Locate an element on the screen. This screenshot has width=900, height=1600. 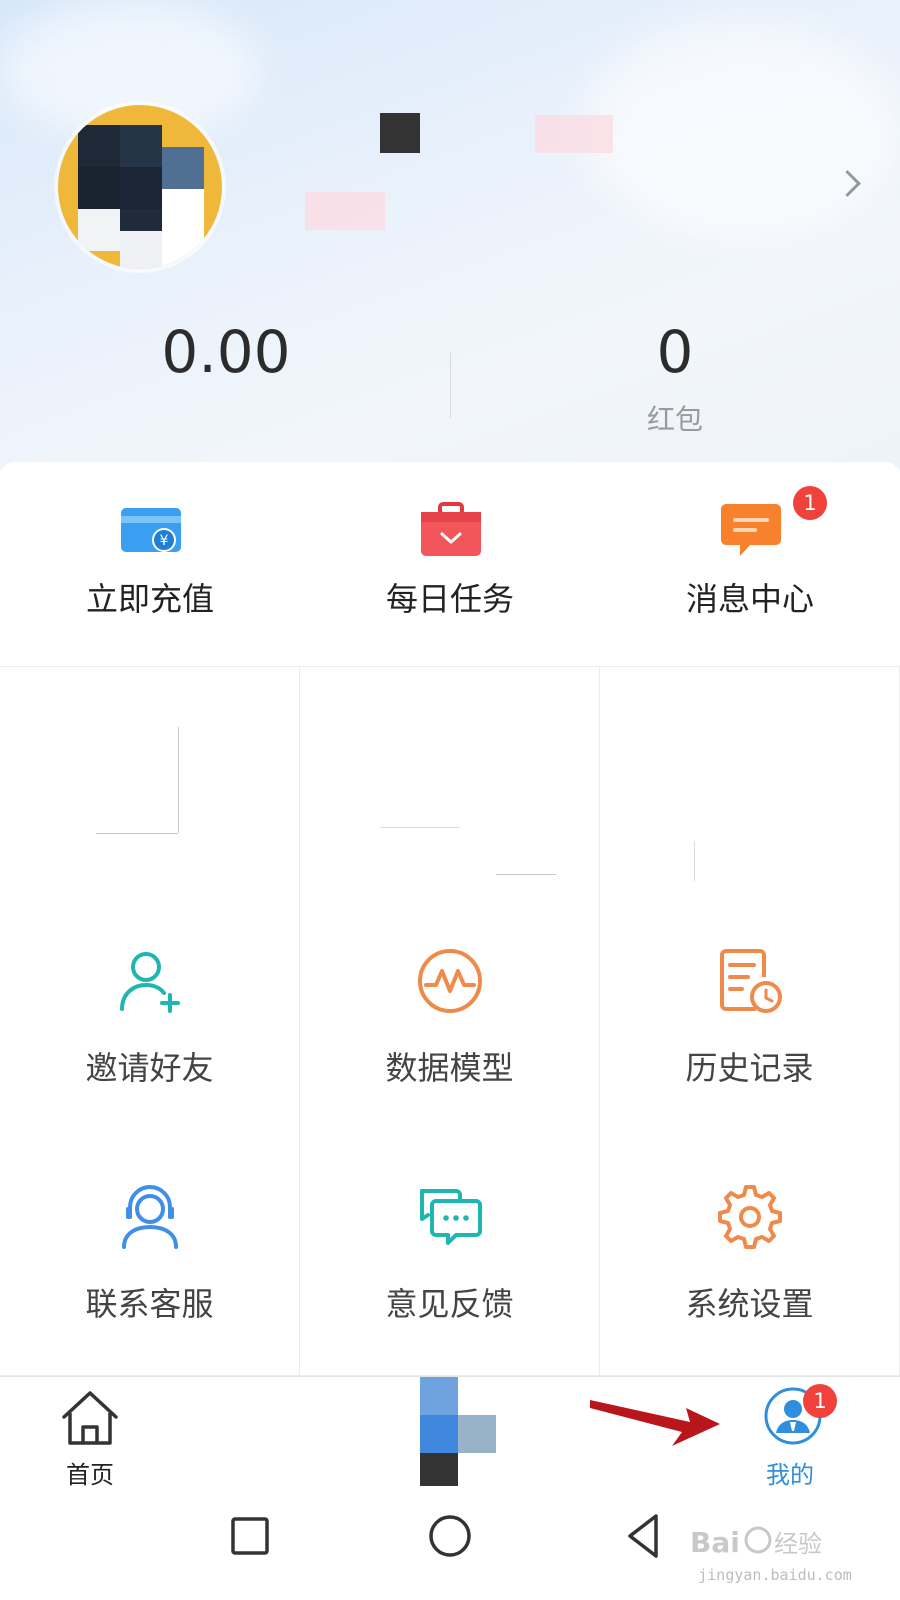
svg-text: Bai is located at coordinates (715, 1542).